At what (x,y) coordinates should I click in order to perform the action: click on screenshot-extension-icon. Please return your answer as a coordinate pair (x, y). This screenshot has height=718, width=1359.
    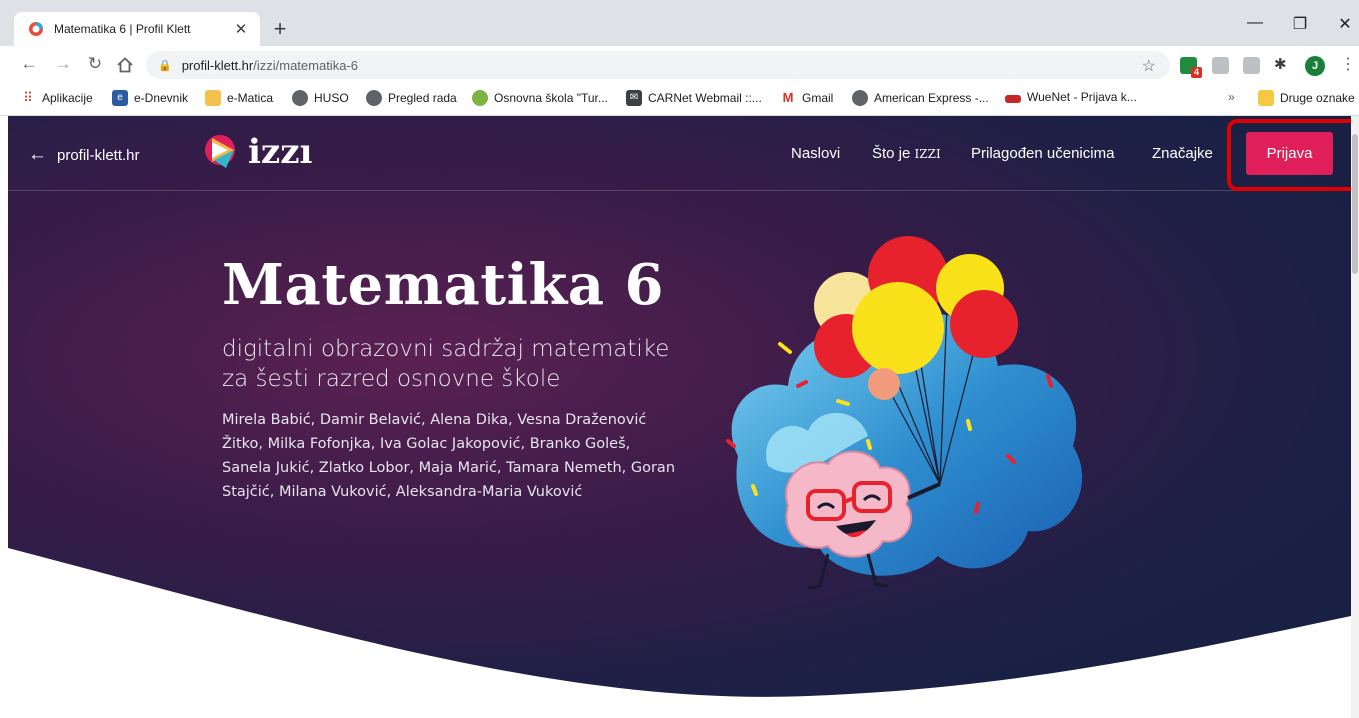
    Looking at the image, I should click on (1251, 65).